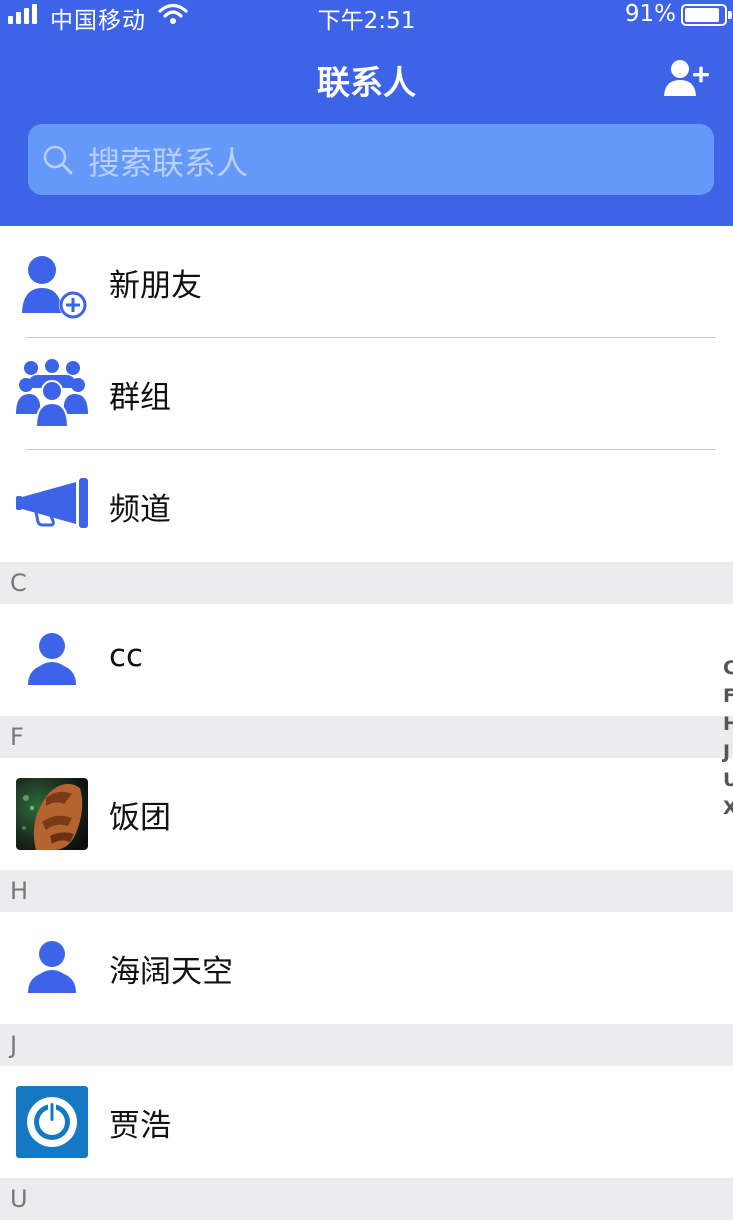 The width and height of the screenshot is (733, 1228). I want to click on section-letter: C, so click(18, 583).